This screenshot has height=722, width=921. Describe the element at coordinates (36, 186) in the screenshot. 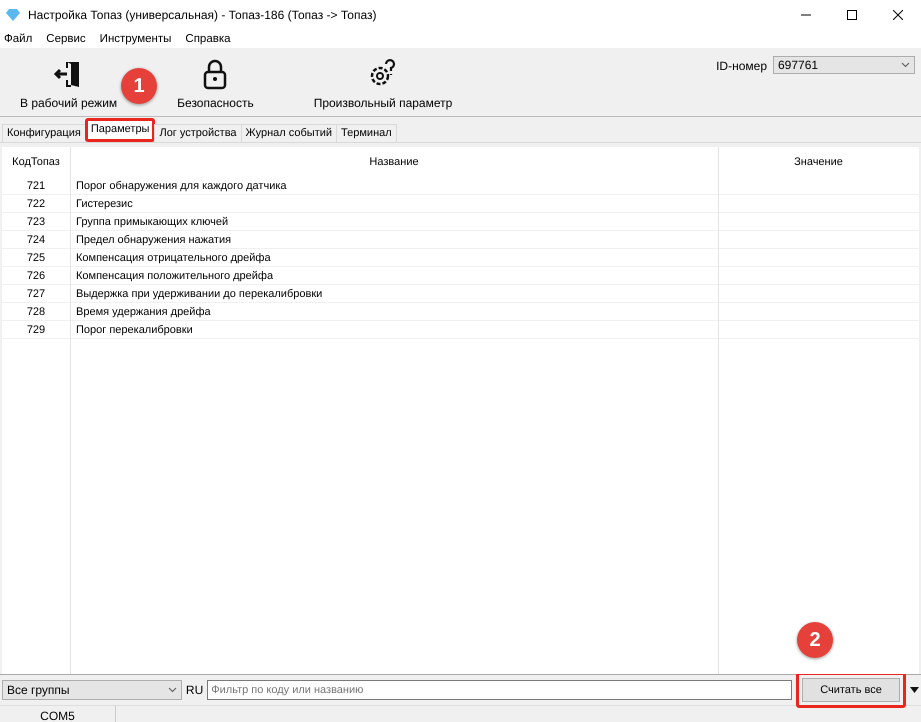

I see `table-cell: 721` at that location.